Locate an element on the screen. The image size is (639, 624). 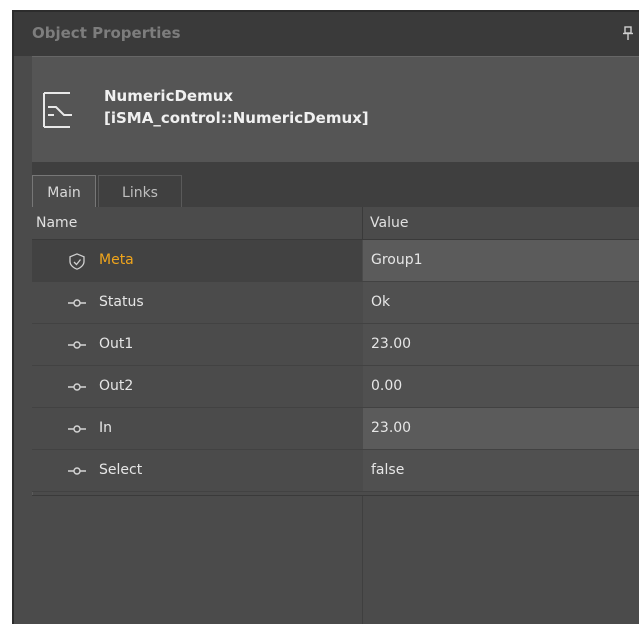
property-name: Out1 is located at coordinates (116, 344).